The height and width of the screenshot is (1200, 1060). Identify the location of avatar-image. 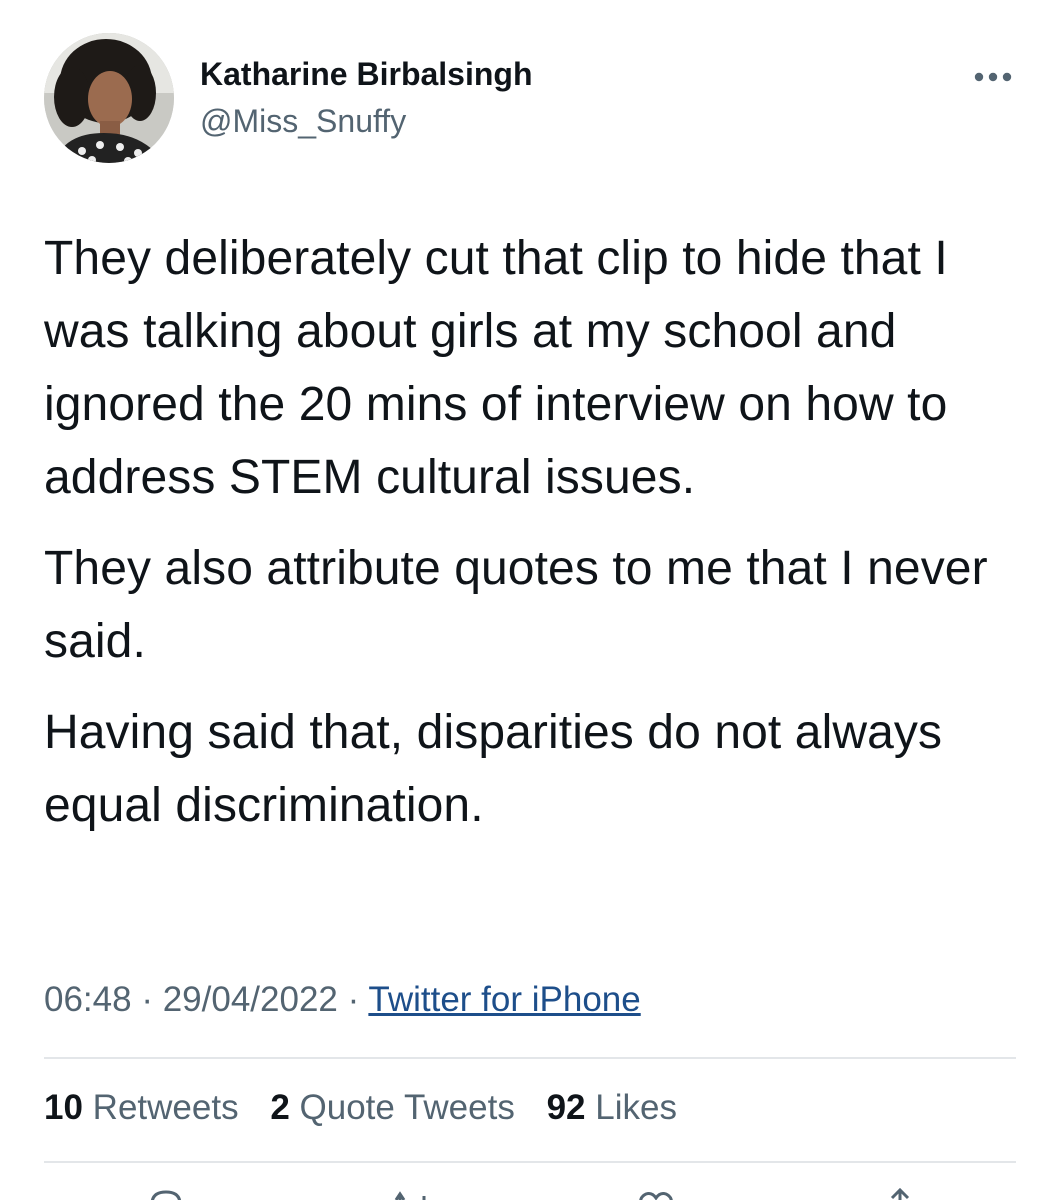
(109, 98).